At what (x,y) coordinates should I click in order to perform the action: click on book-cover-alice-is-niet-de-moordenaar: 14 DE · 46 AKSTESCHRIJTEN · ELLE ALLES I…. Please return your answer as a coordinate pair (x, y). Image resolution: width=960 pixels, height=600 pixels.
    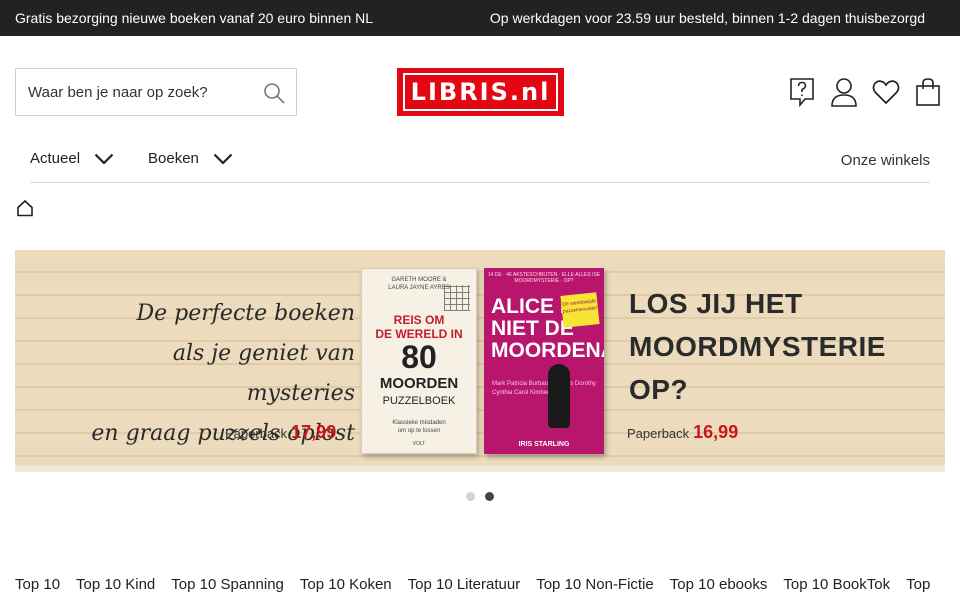
    Looking at the image, I should click on (544, 361).